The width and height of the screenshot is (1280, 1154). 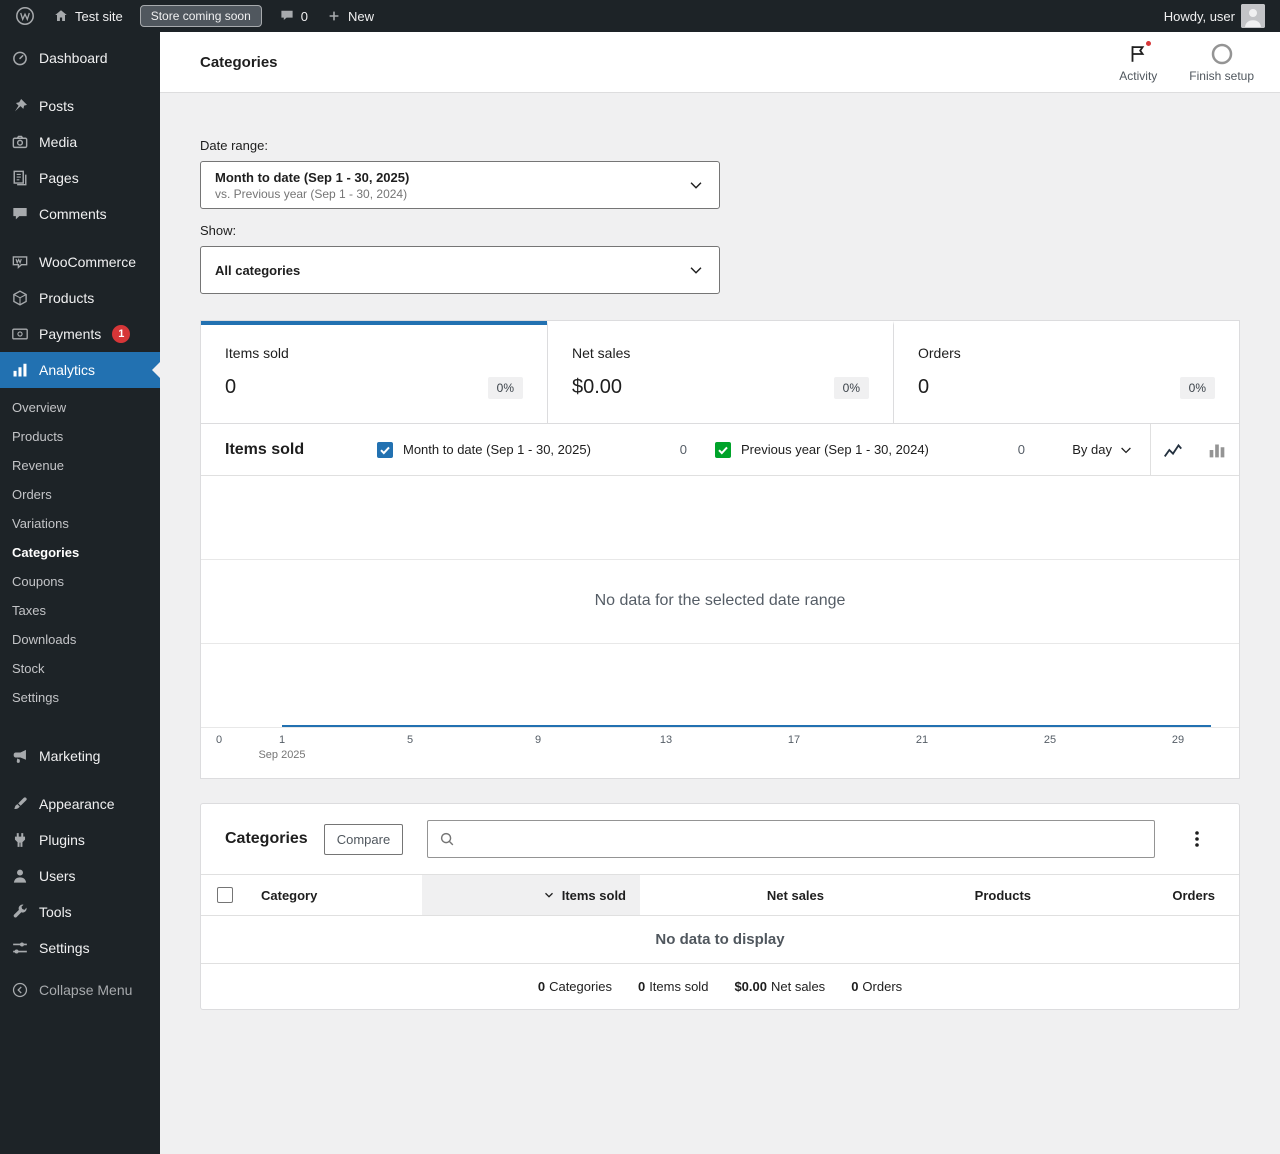 I want to click on store-coming-soon-badge: Store coming soon, so click(x=200, y=16).